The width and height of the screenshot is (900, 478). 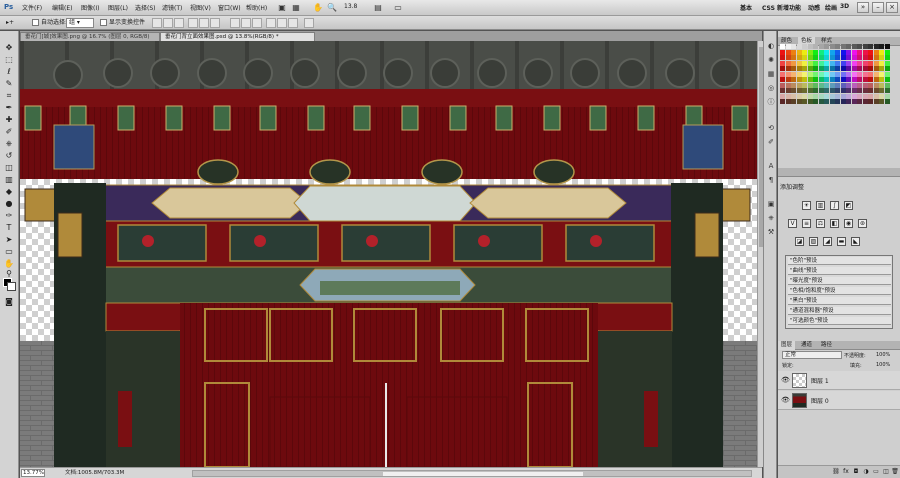 I want to click on brush-tool-icon: ✐, so click(x=9, y=132).